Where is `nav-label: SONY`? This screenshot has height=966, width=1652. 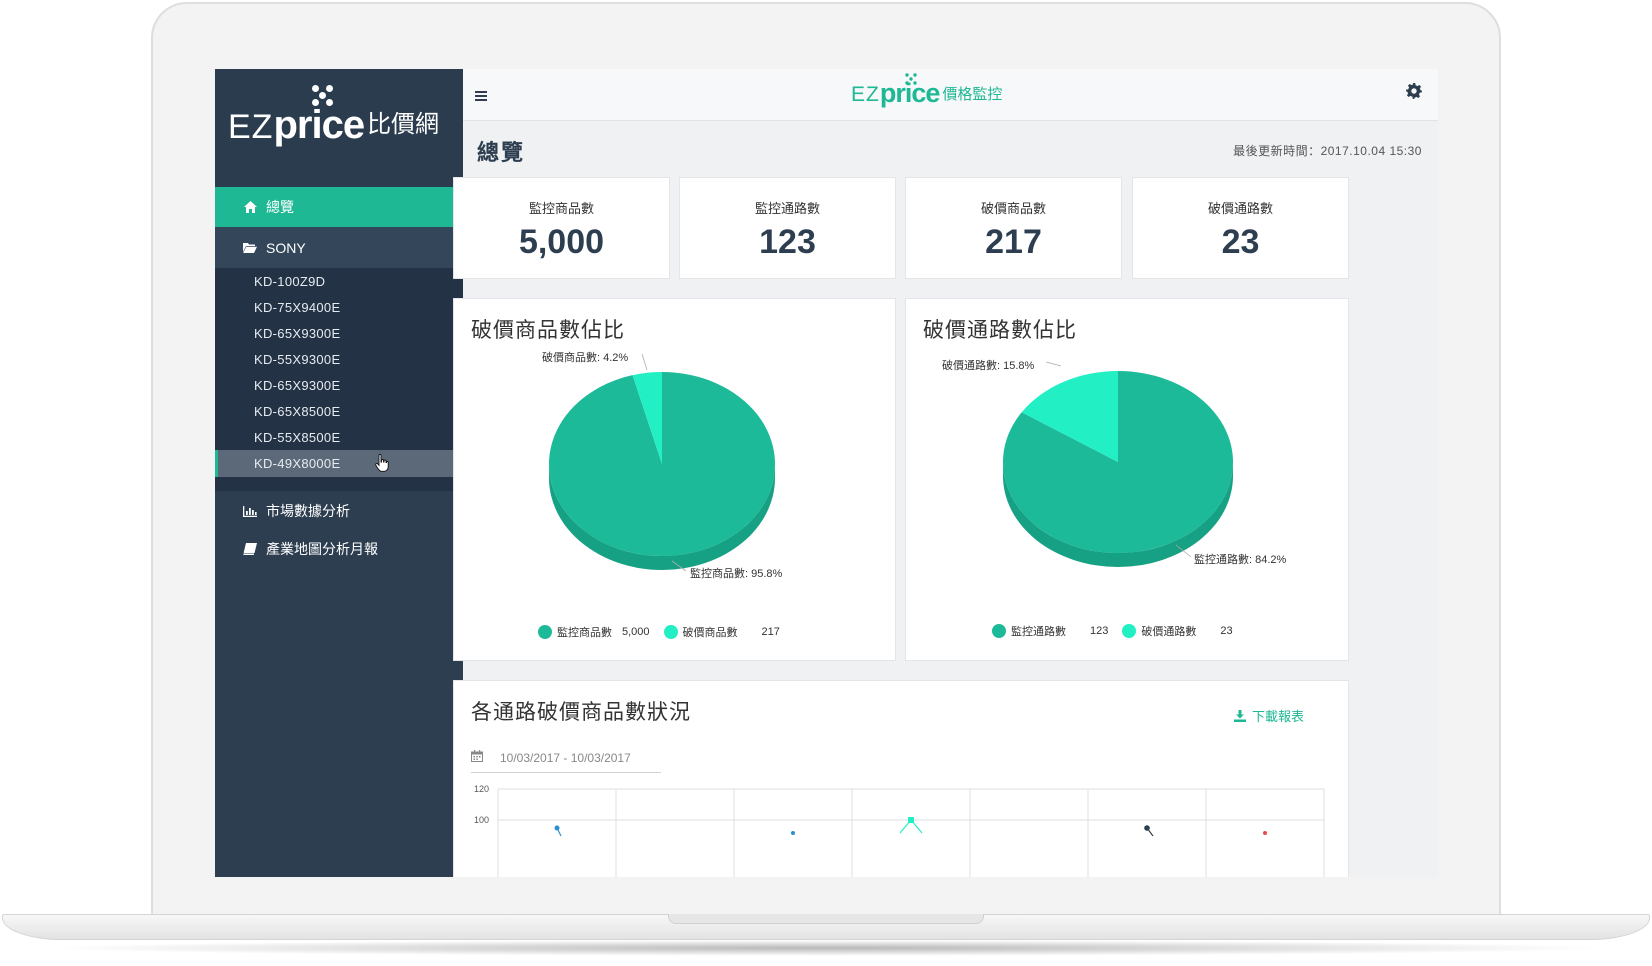 nav-label: SONY is located at coordinates (286, 247).